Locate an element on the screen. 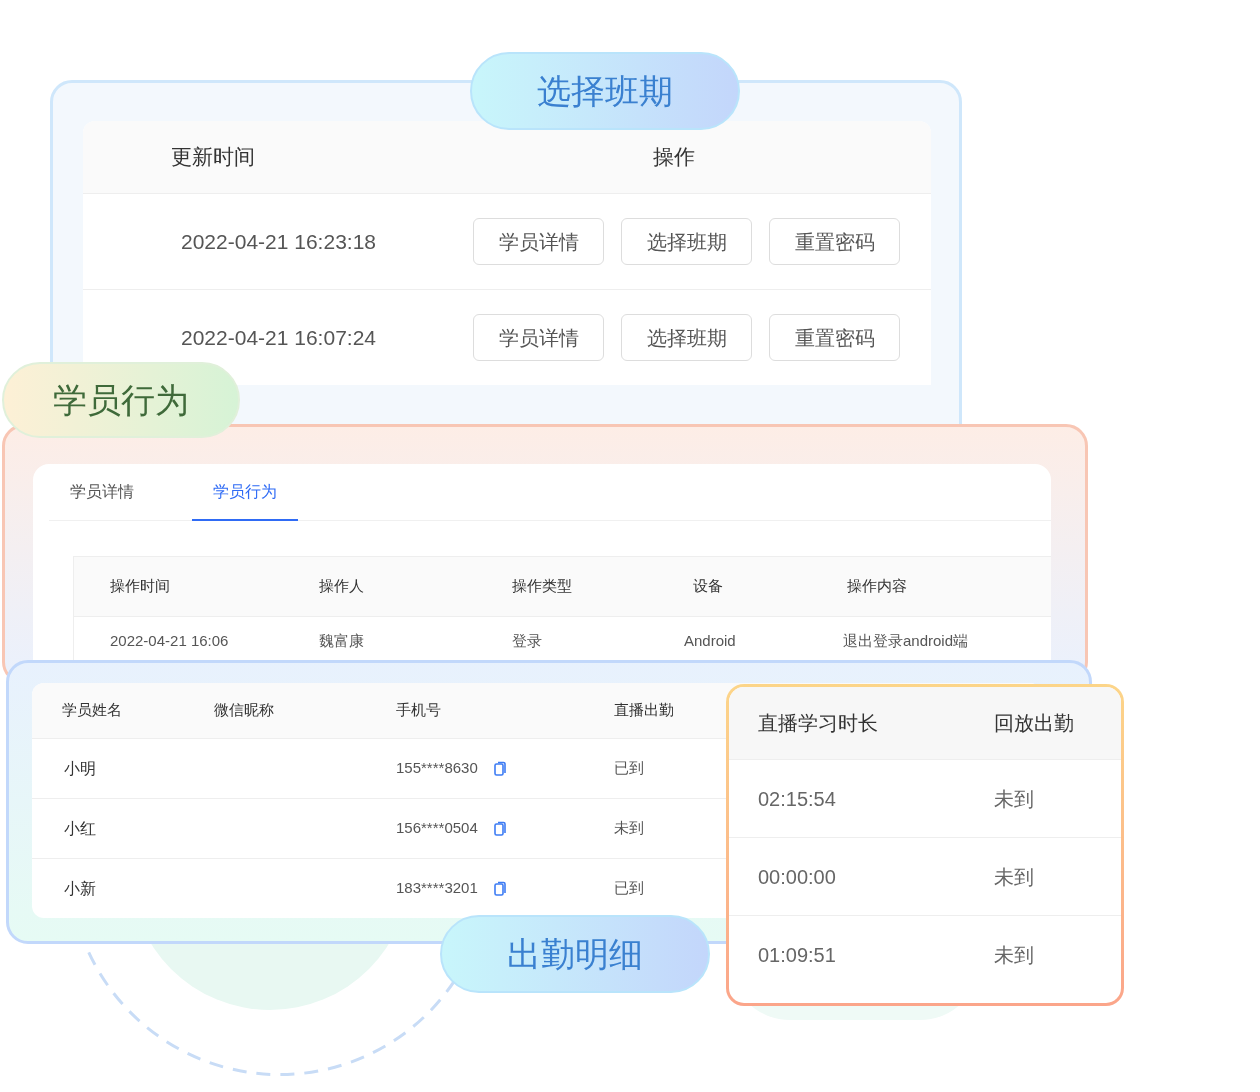  table-cell: 退出登录android端 is located at coordinates (906, 641).